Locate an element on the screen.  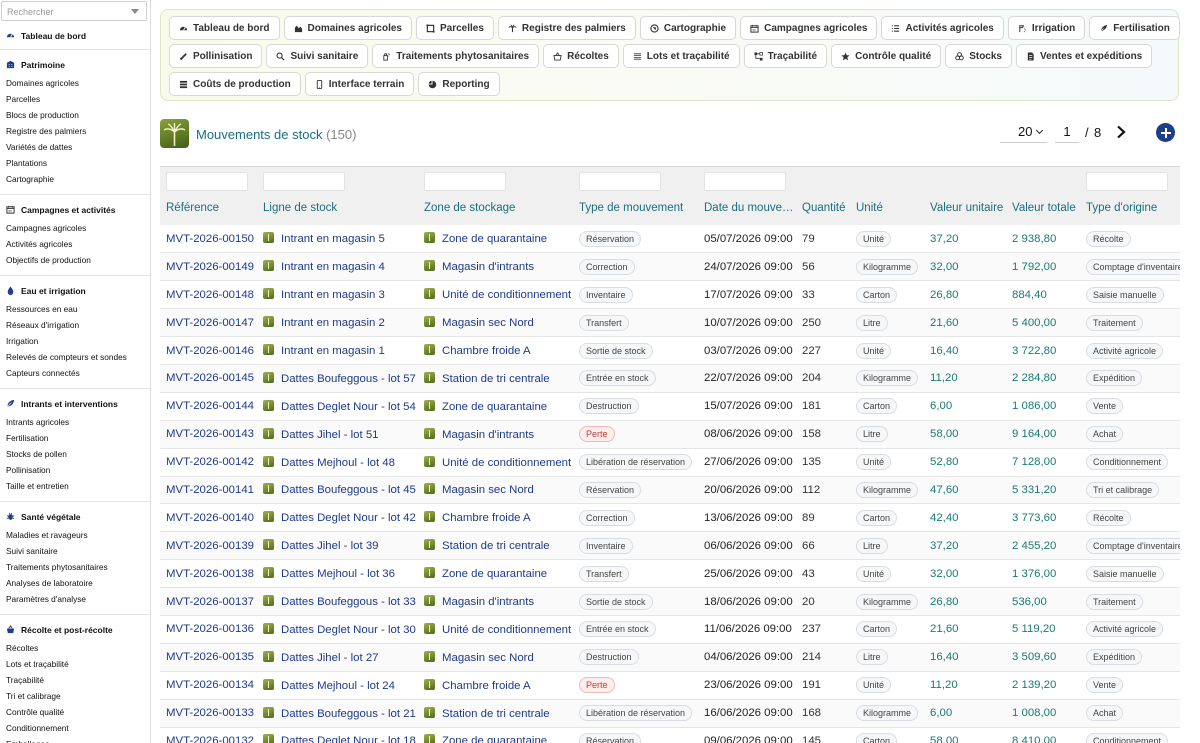
sidebar-item-reseaux-d-irrigation: Réseaux d'irrigation is located at coordinates (75, 325).